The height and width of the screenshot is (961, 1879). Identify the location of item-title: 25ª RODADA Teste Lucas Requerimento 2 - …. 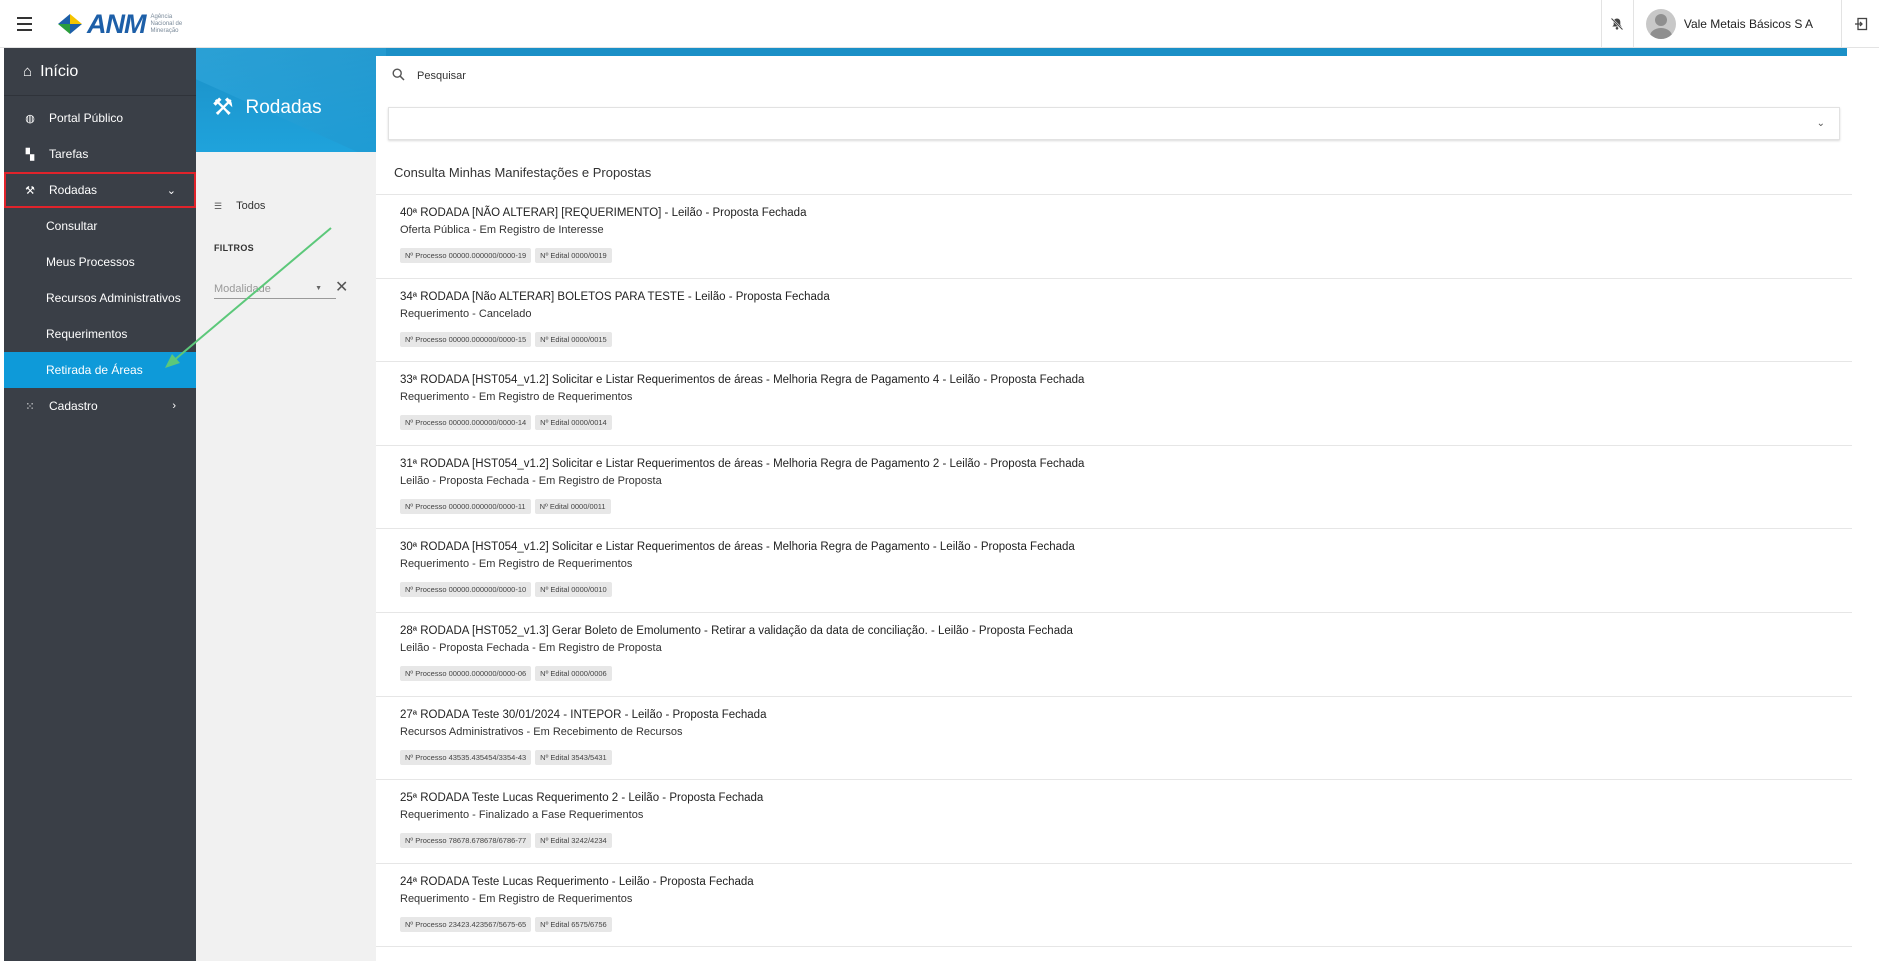
(582, 798).